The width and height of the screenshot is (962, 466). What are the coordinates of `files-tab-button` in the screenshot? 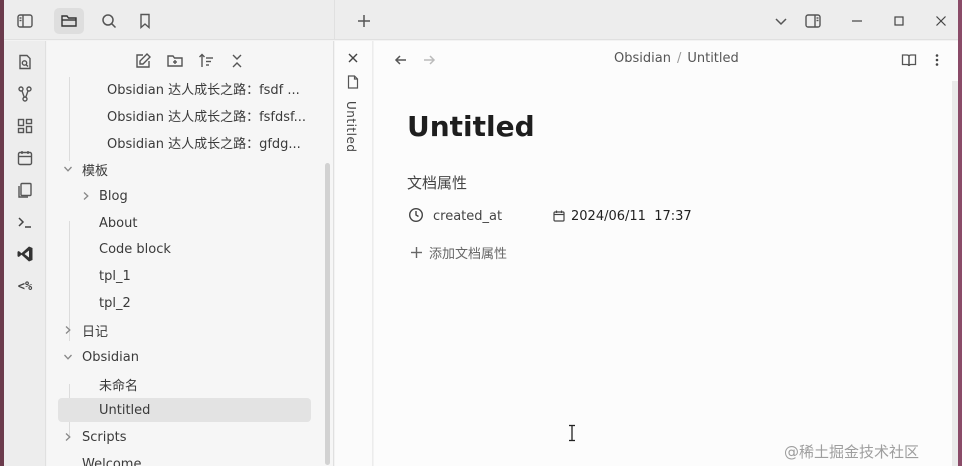 It's located at (69, 21).